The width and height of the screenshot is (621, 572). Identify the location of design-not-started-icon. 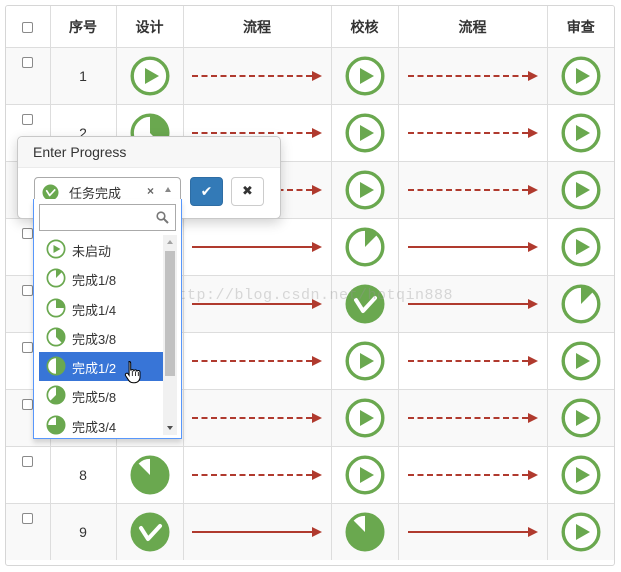
(150, 76).